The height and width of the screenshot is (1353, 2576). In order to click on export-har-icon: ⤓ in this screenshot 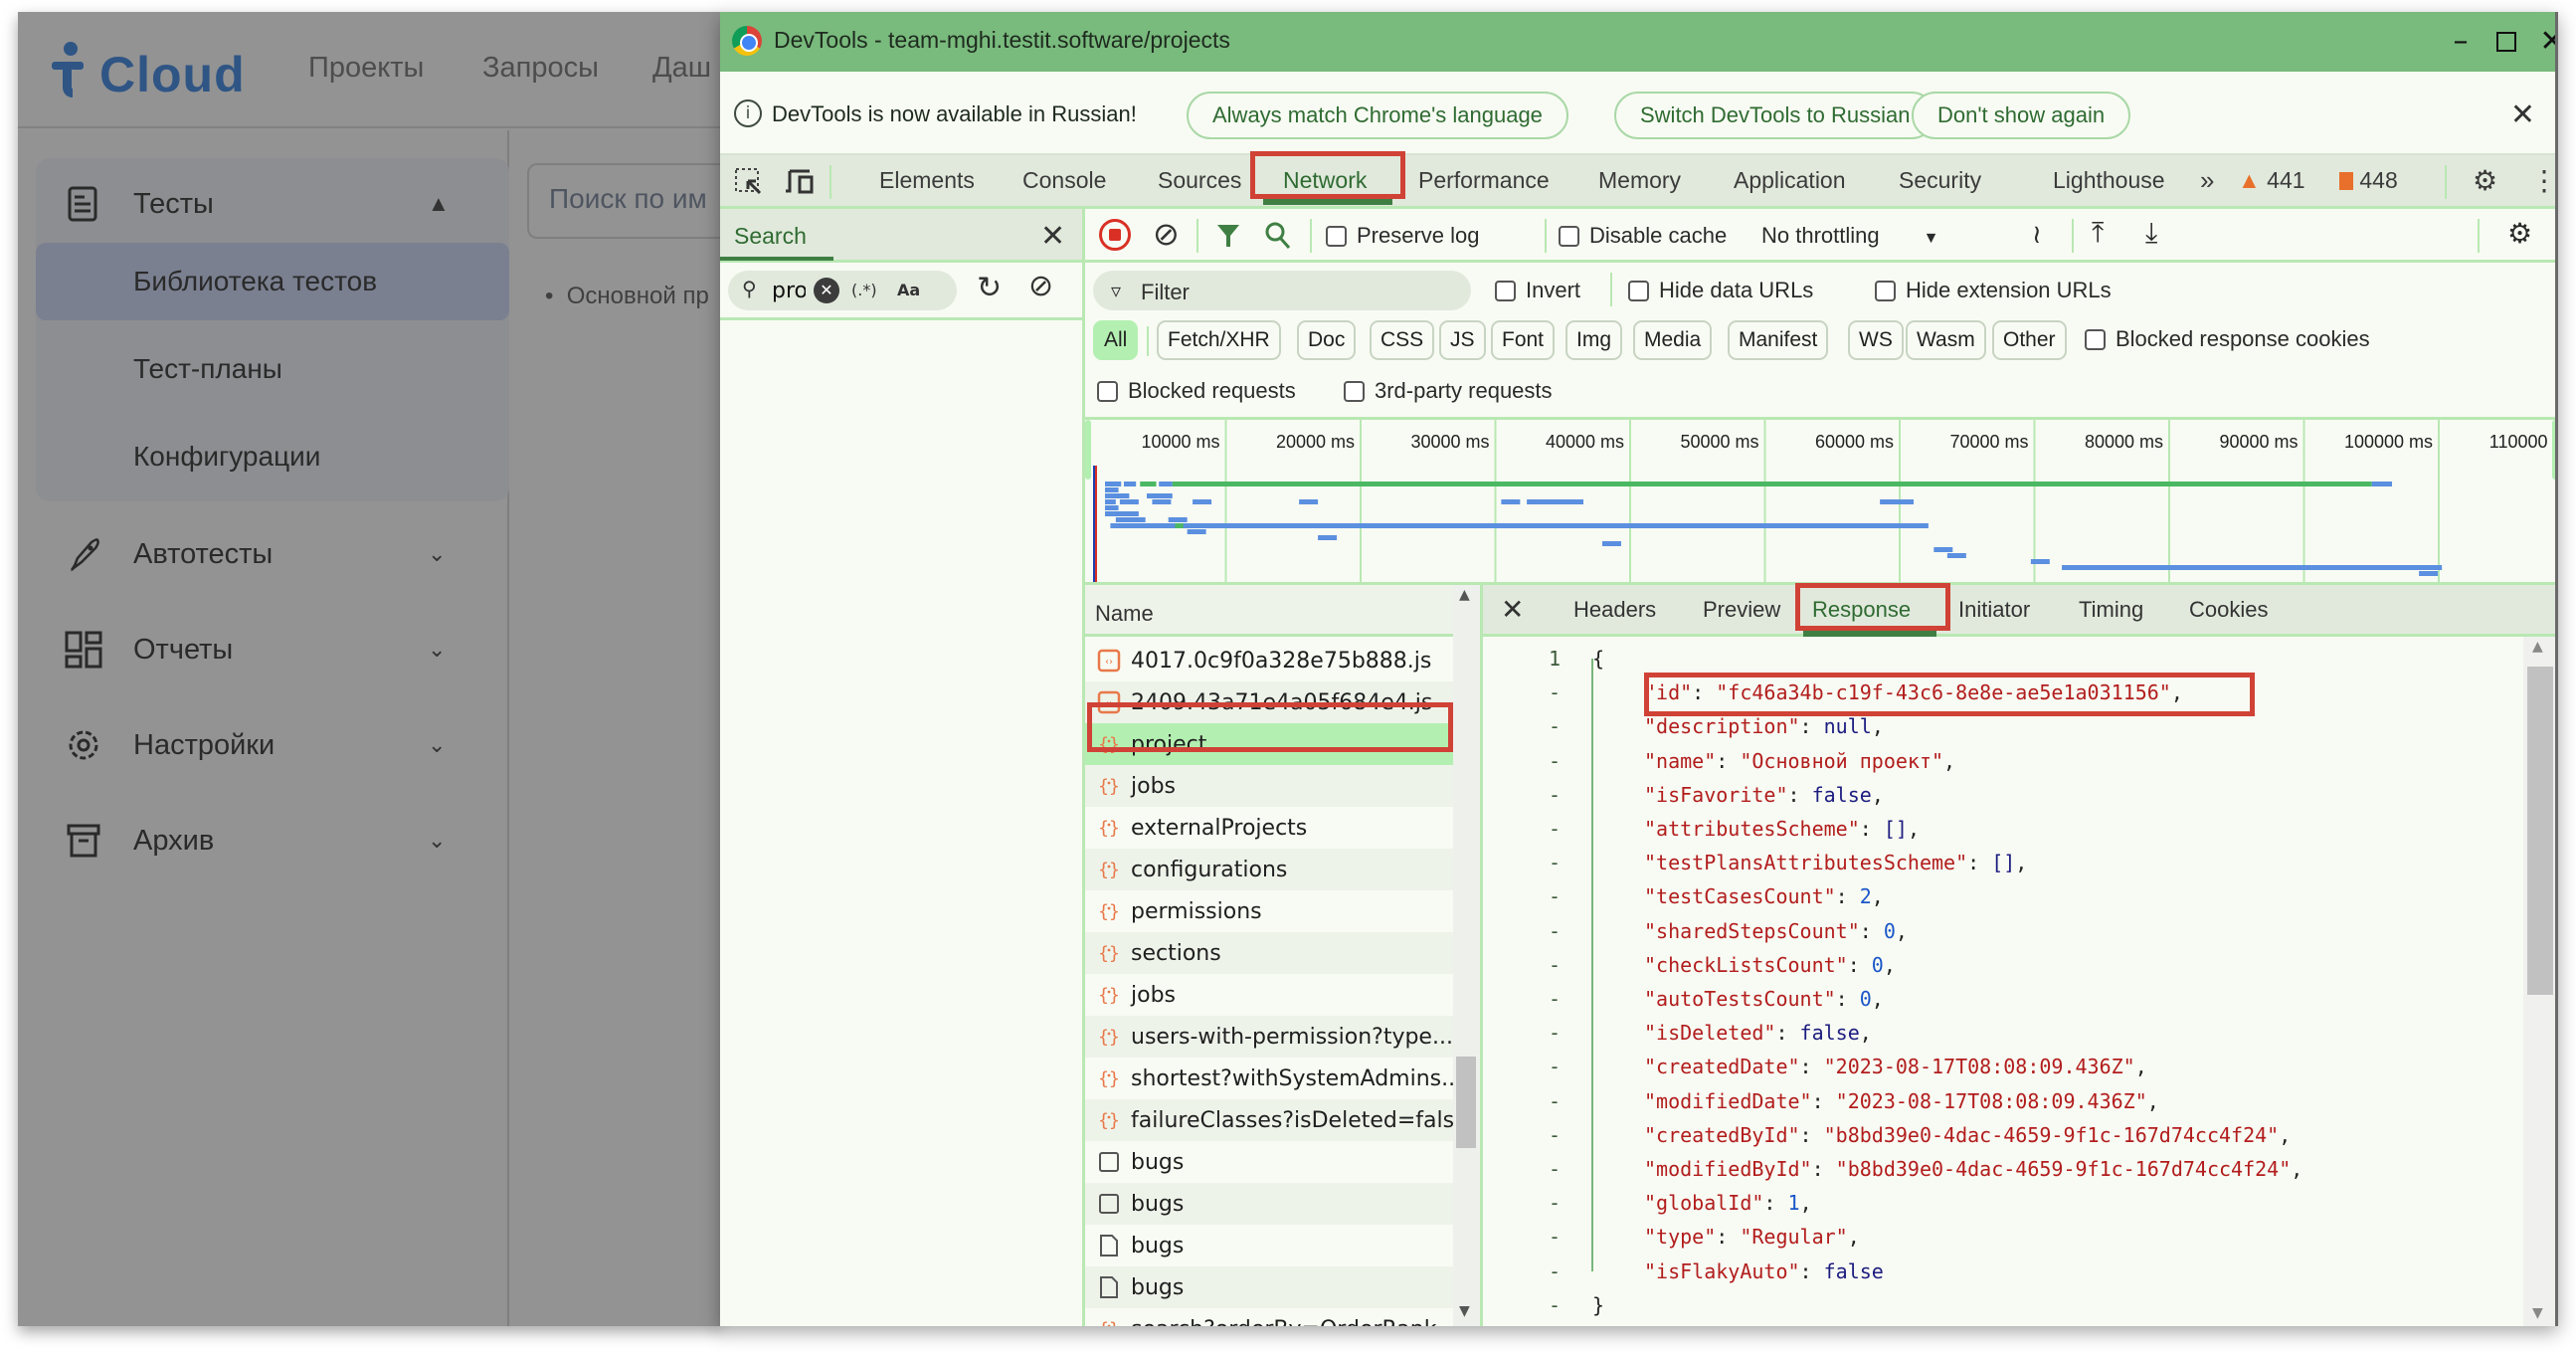, I will do `click(2151, 233)`.